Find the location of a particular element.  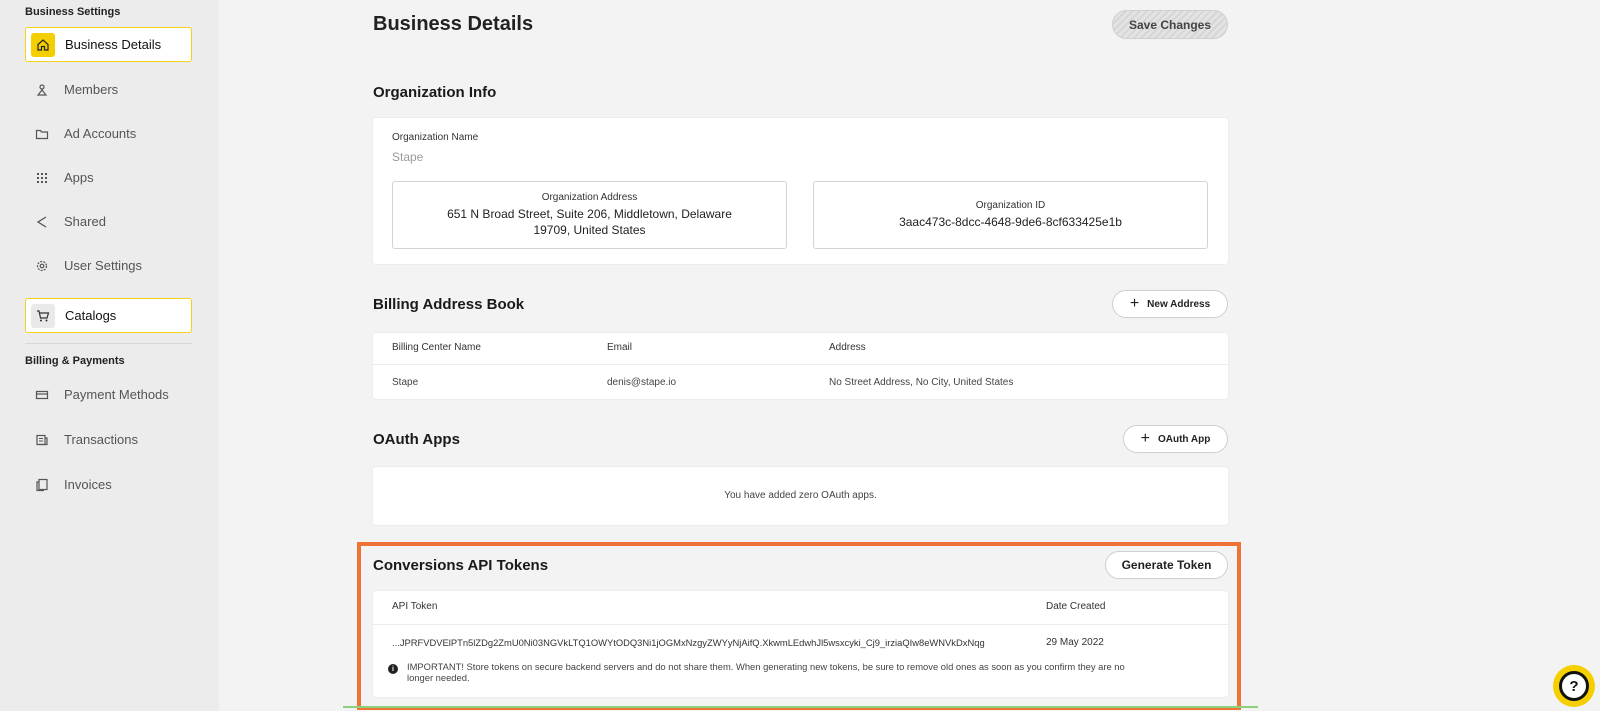

members-icon is located at coordinates (42, 90).